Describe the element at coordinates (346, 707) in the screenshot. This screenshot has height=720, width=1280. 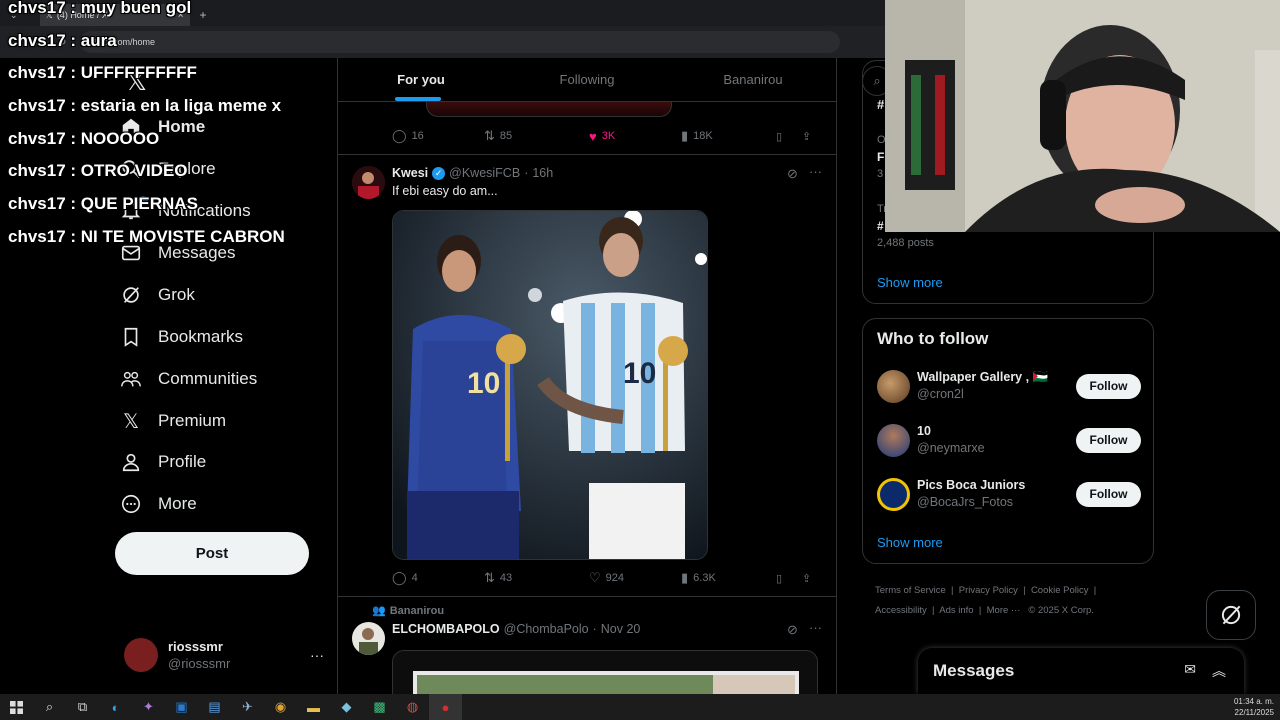
I see `app-icon: ◆` at that location.